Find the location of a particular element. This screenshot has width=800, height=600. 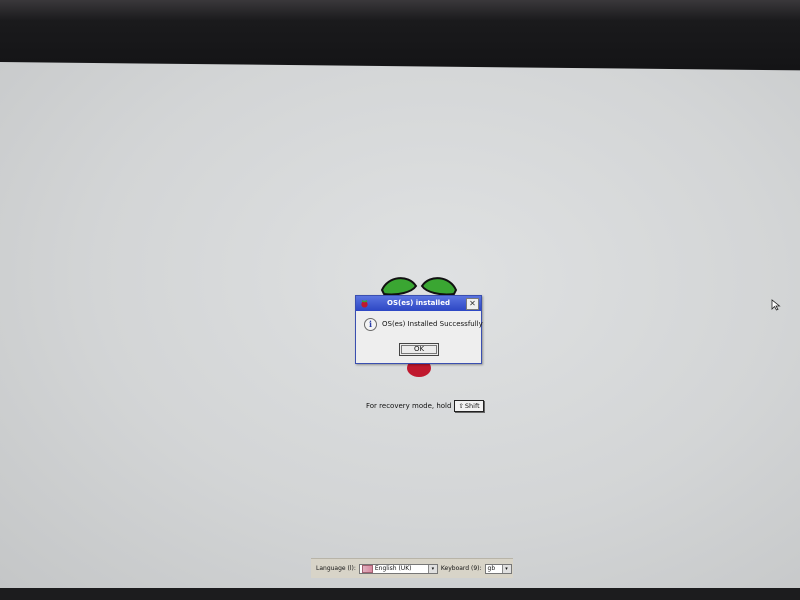

shift-key-badge: ⇧ Shift is located at coordinates (469, 405).